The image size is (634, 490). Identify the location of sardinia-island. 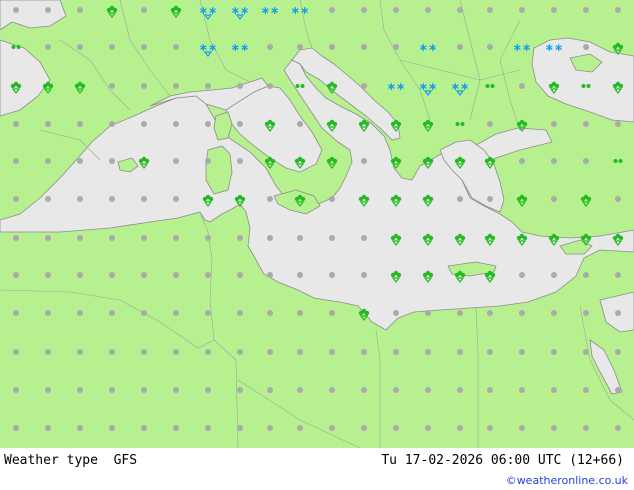
(219, 170).